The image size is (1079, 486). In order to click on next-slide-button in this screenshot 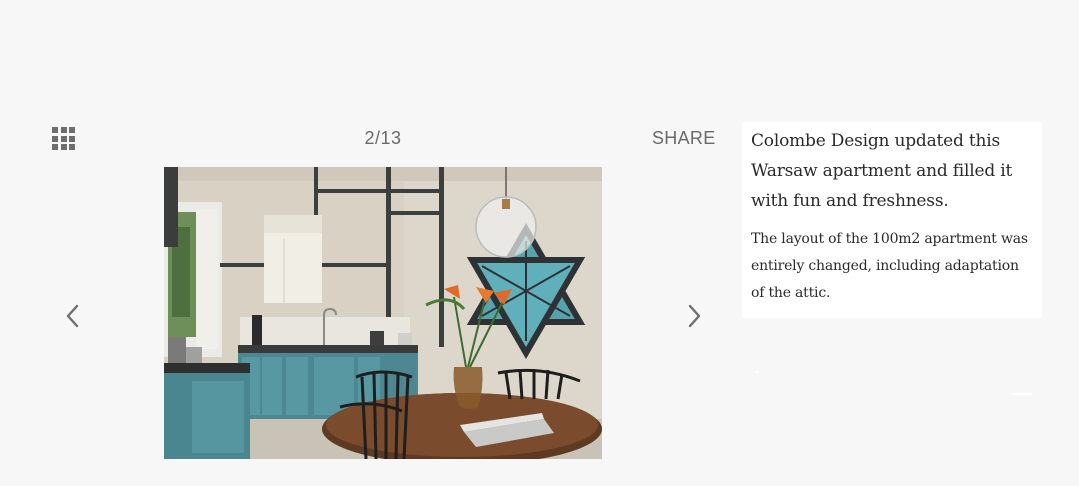, I will do `click(695, 316)`.